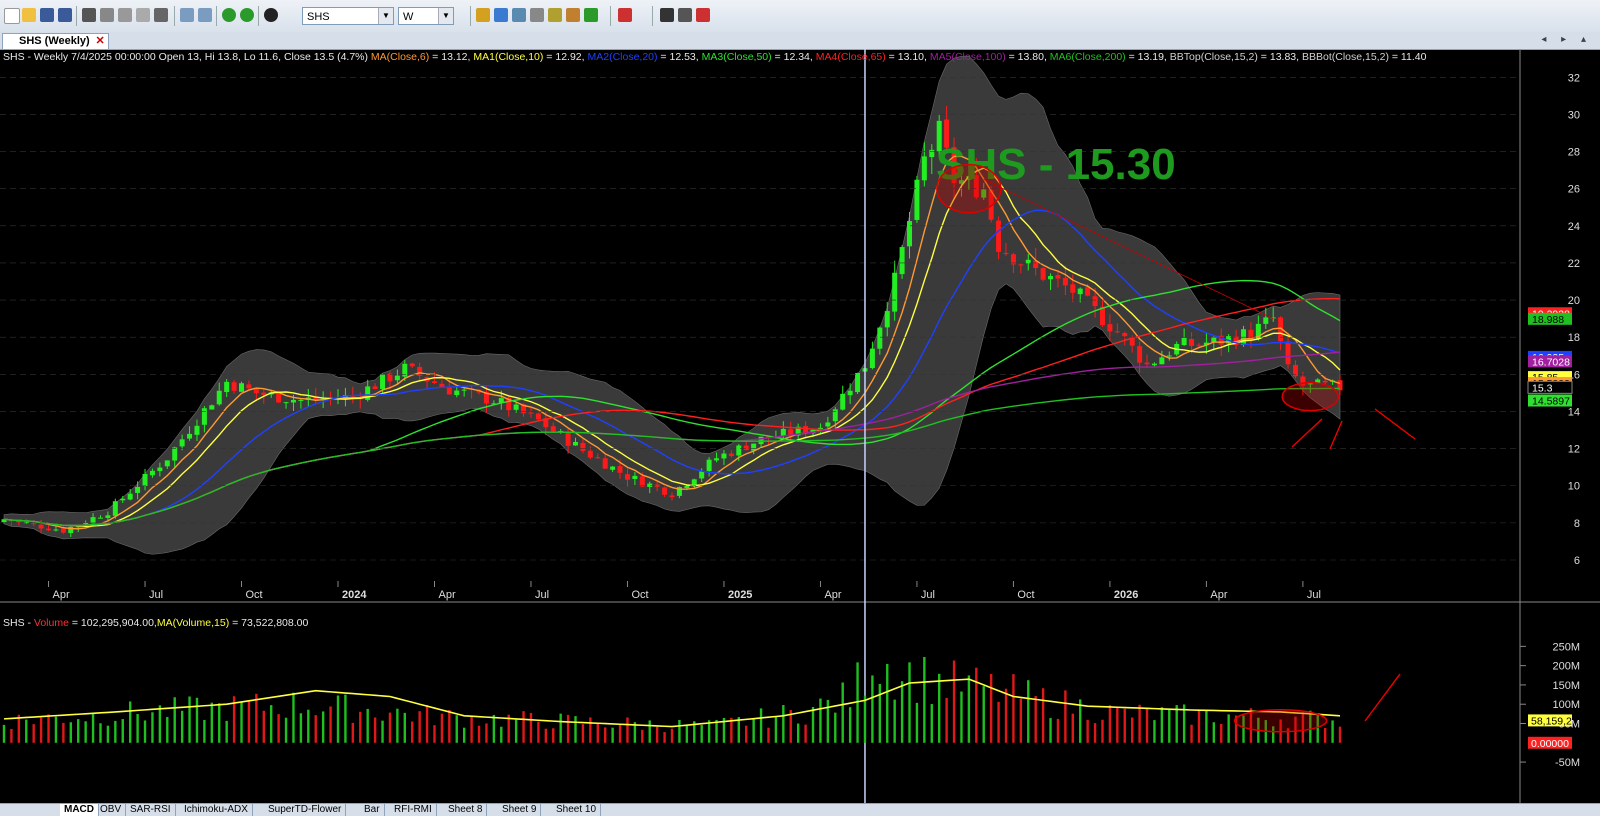 This screenshot has height=816, width=1600. Describe the element at coordinates (187, 15) in the screenshot. I see `undo-icon` at that location.